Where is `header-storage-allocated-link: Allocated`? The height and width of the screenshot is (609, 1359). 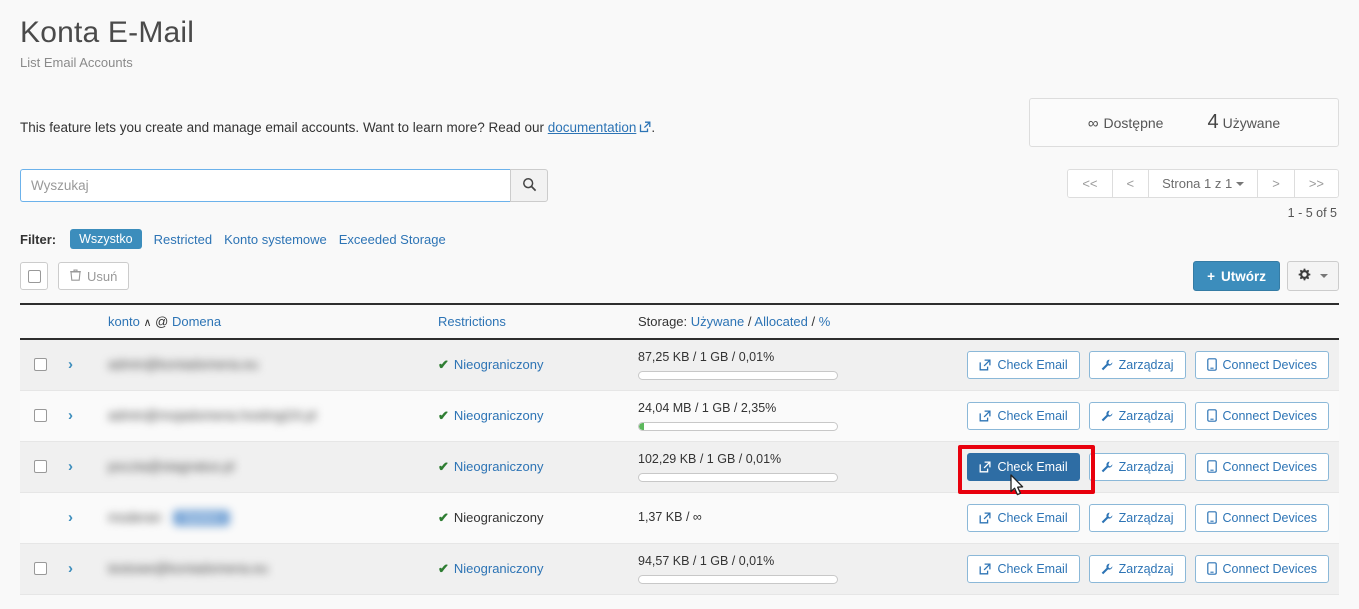 header-storage-allocated-link: Allocated is located at coordinates (780, 321).